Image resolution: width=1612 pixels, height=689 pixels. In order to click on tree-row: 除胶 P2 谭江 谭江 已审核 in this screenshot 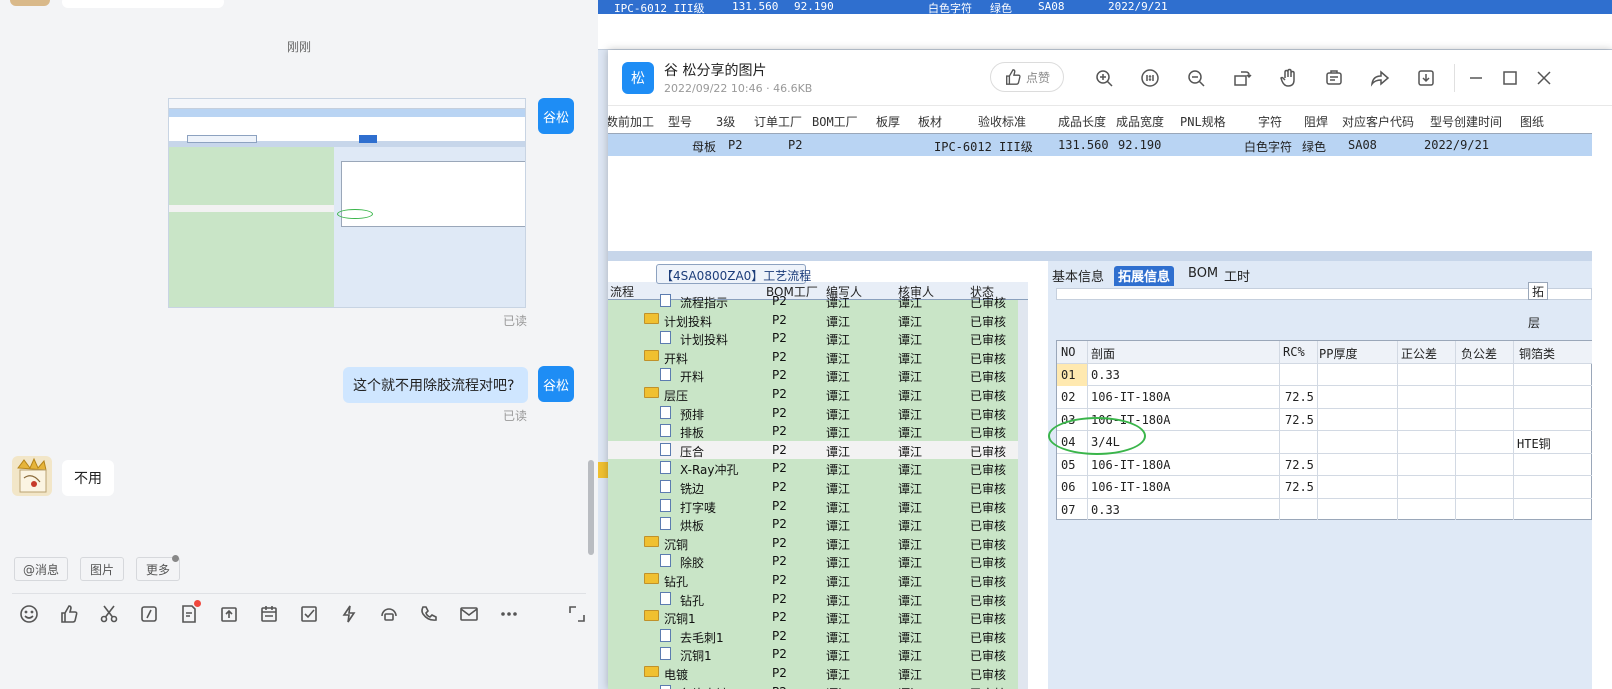, I will do `click(813, 561)`.